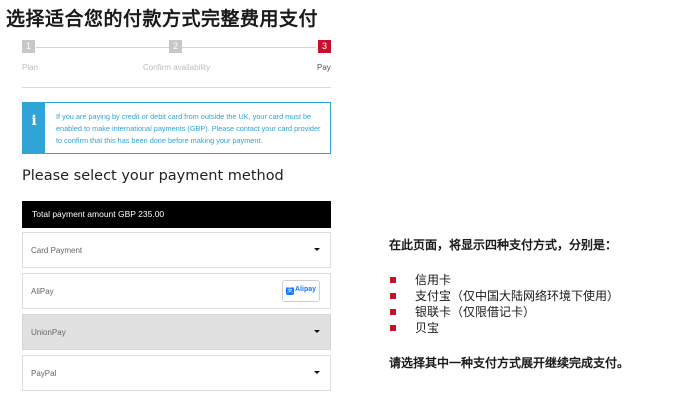 This screenshot has width=700, height=393. I want to click on payment-method-label: AliPay, so click(42, 291).